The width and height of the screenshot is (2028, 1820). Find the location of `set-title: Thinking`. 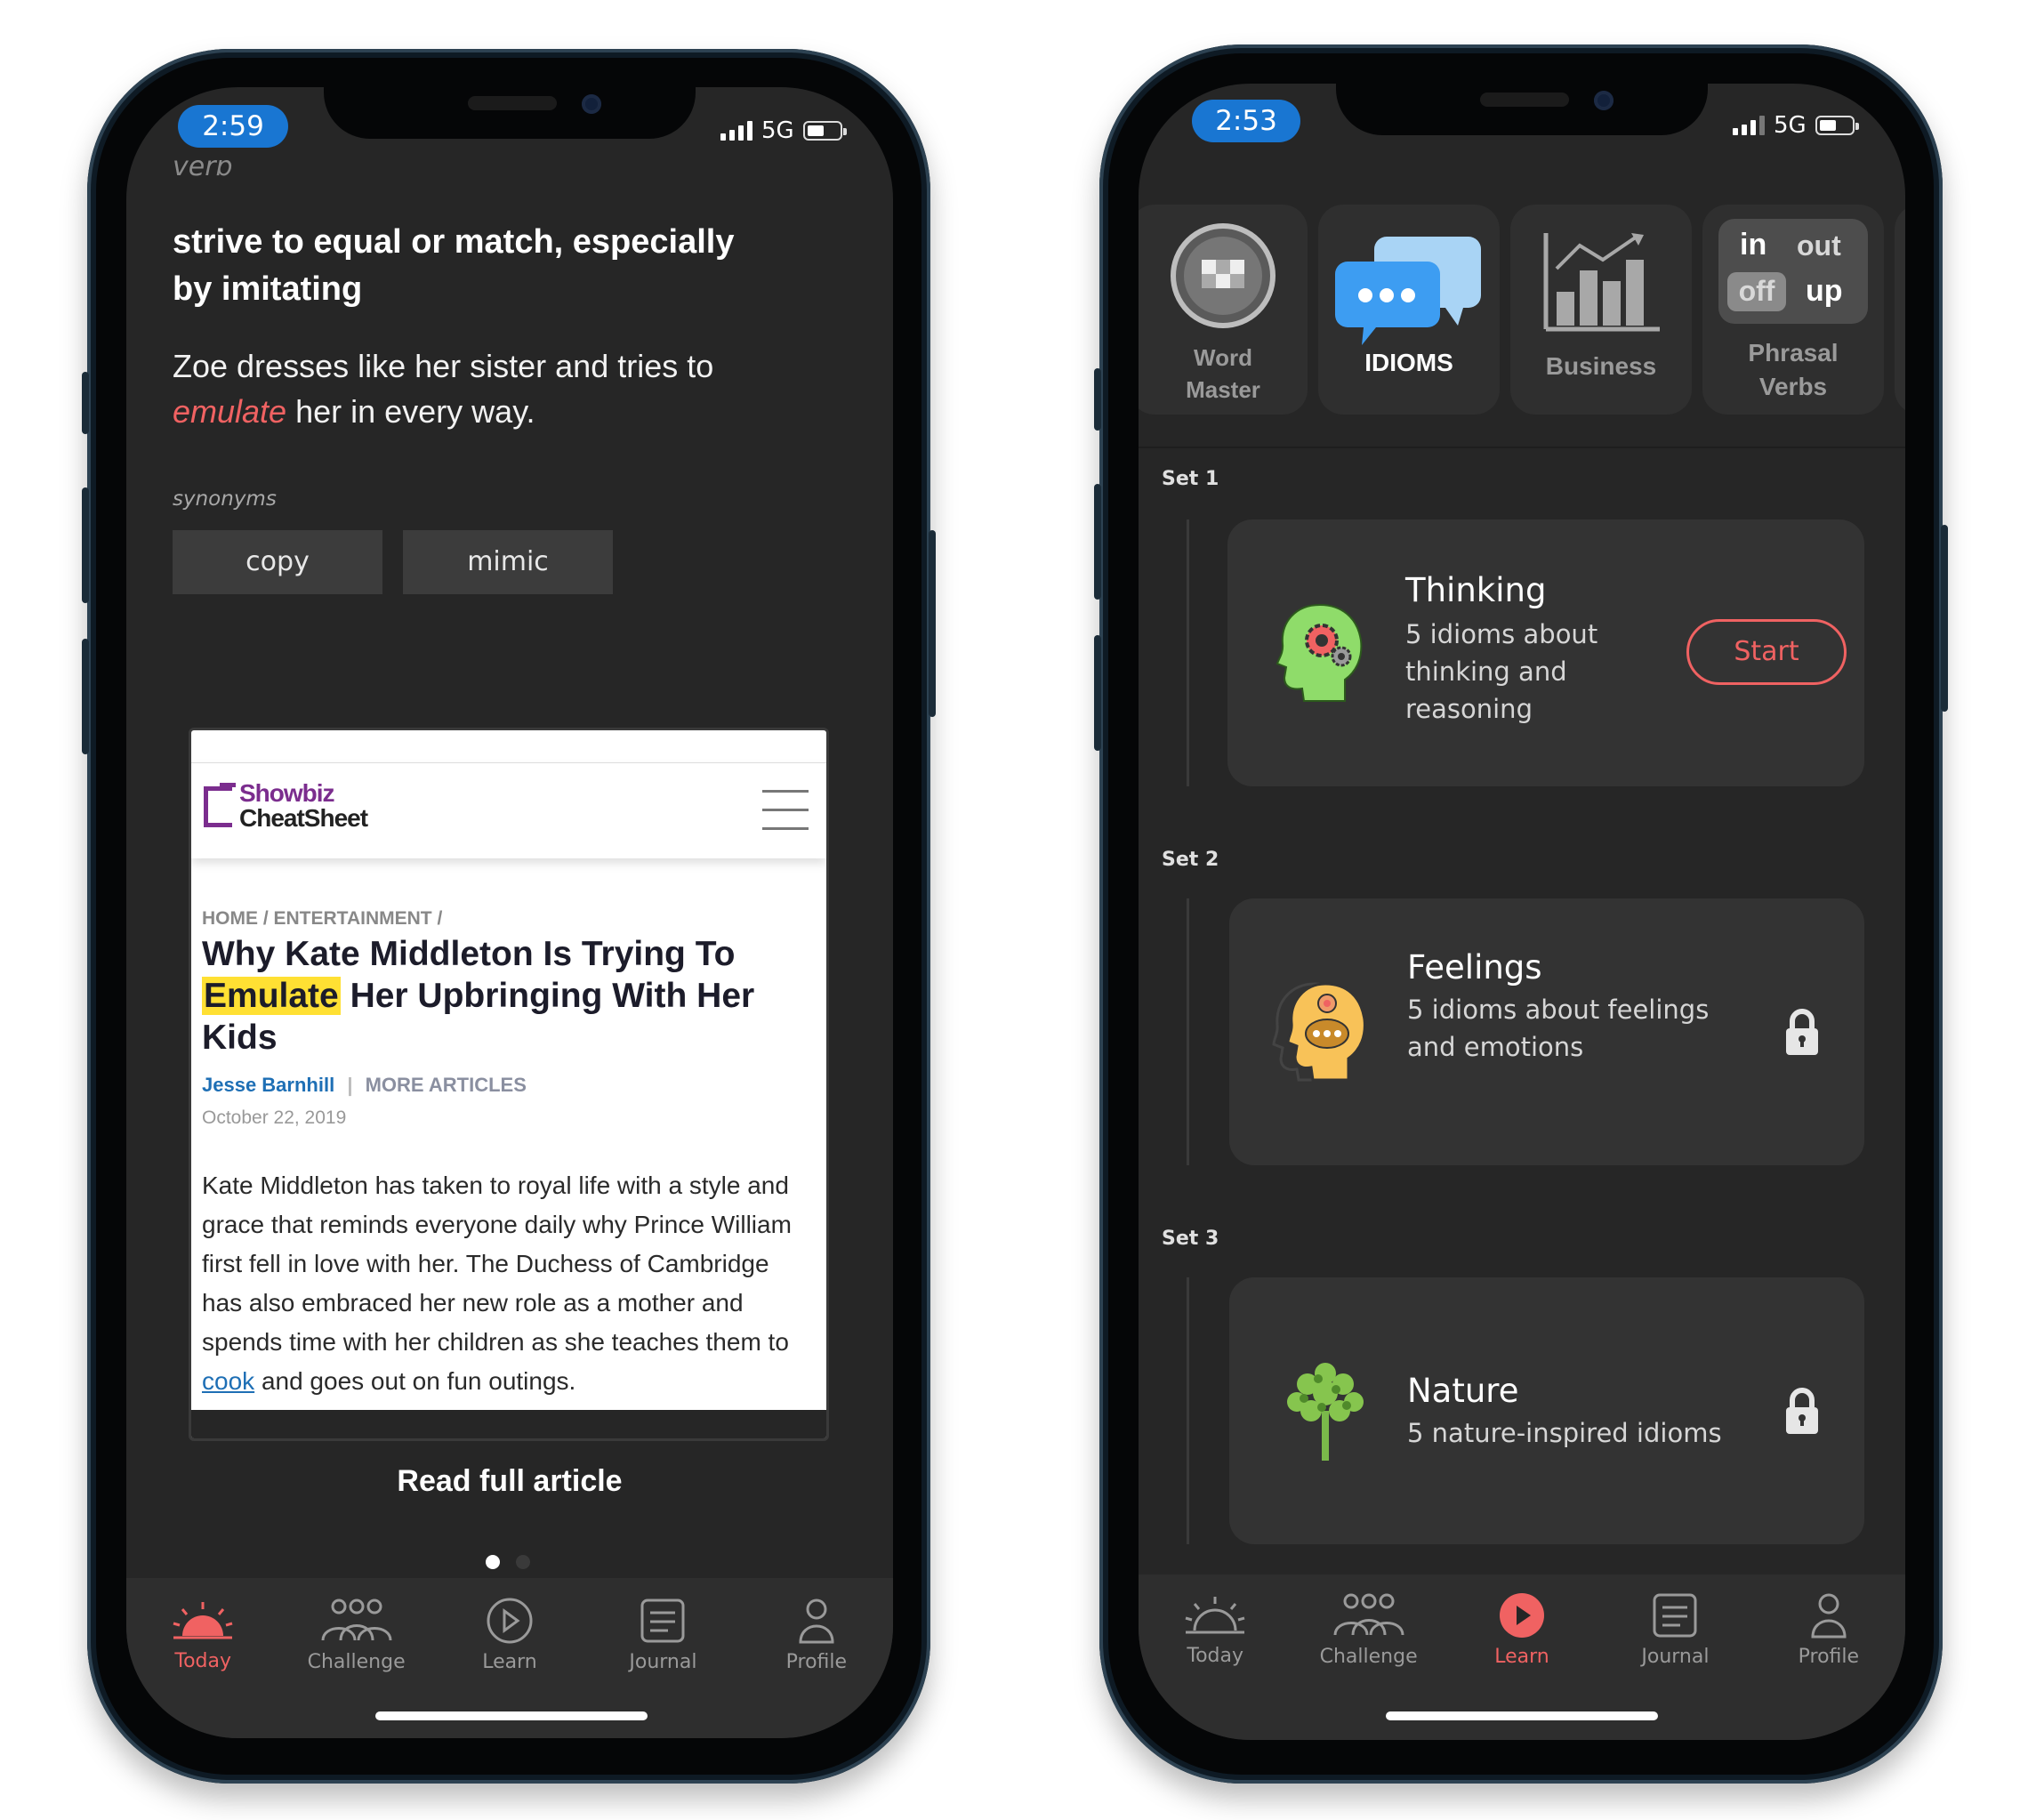

set-title: Thinking is located at coordinates (1476, 590).